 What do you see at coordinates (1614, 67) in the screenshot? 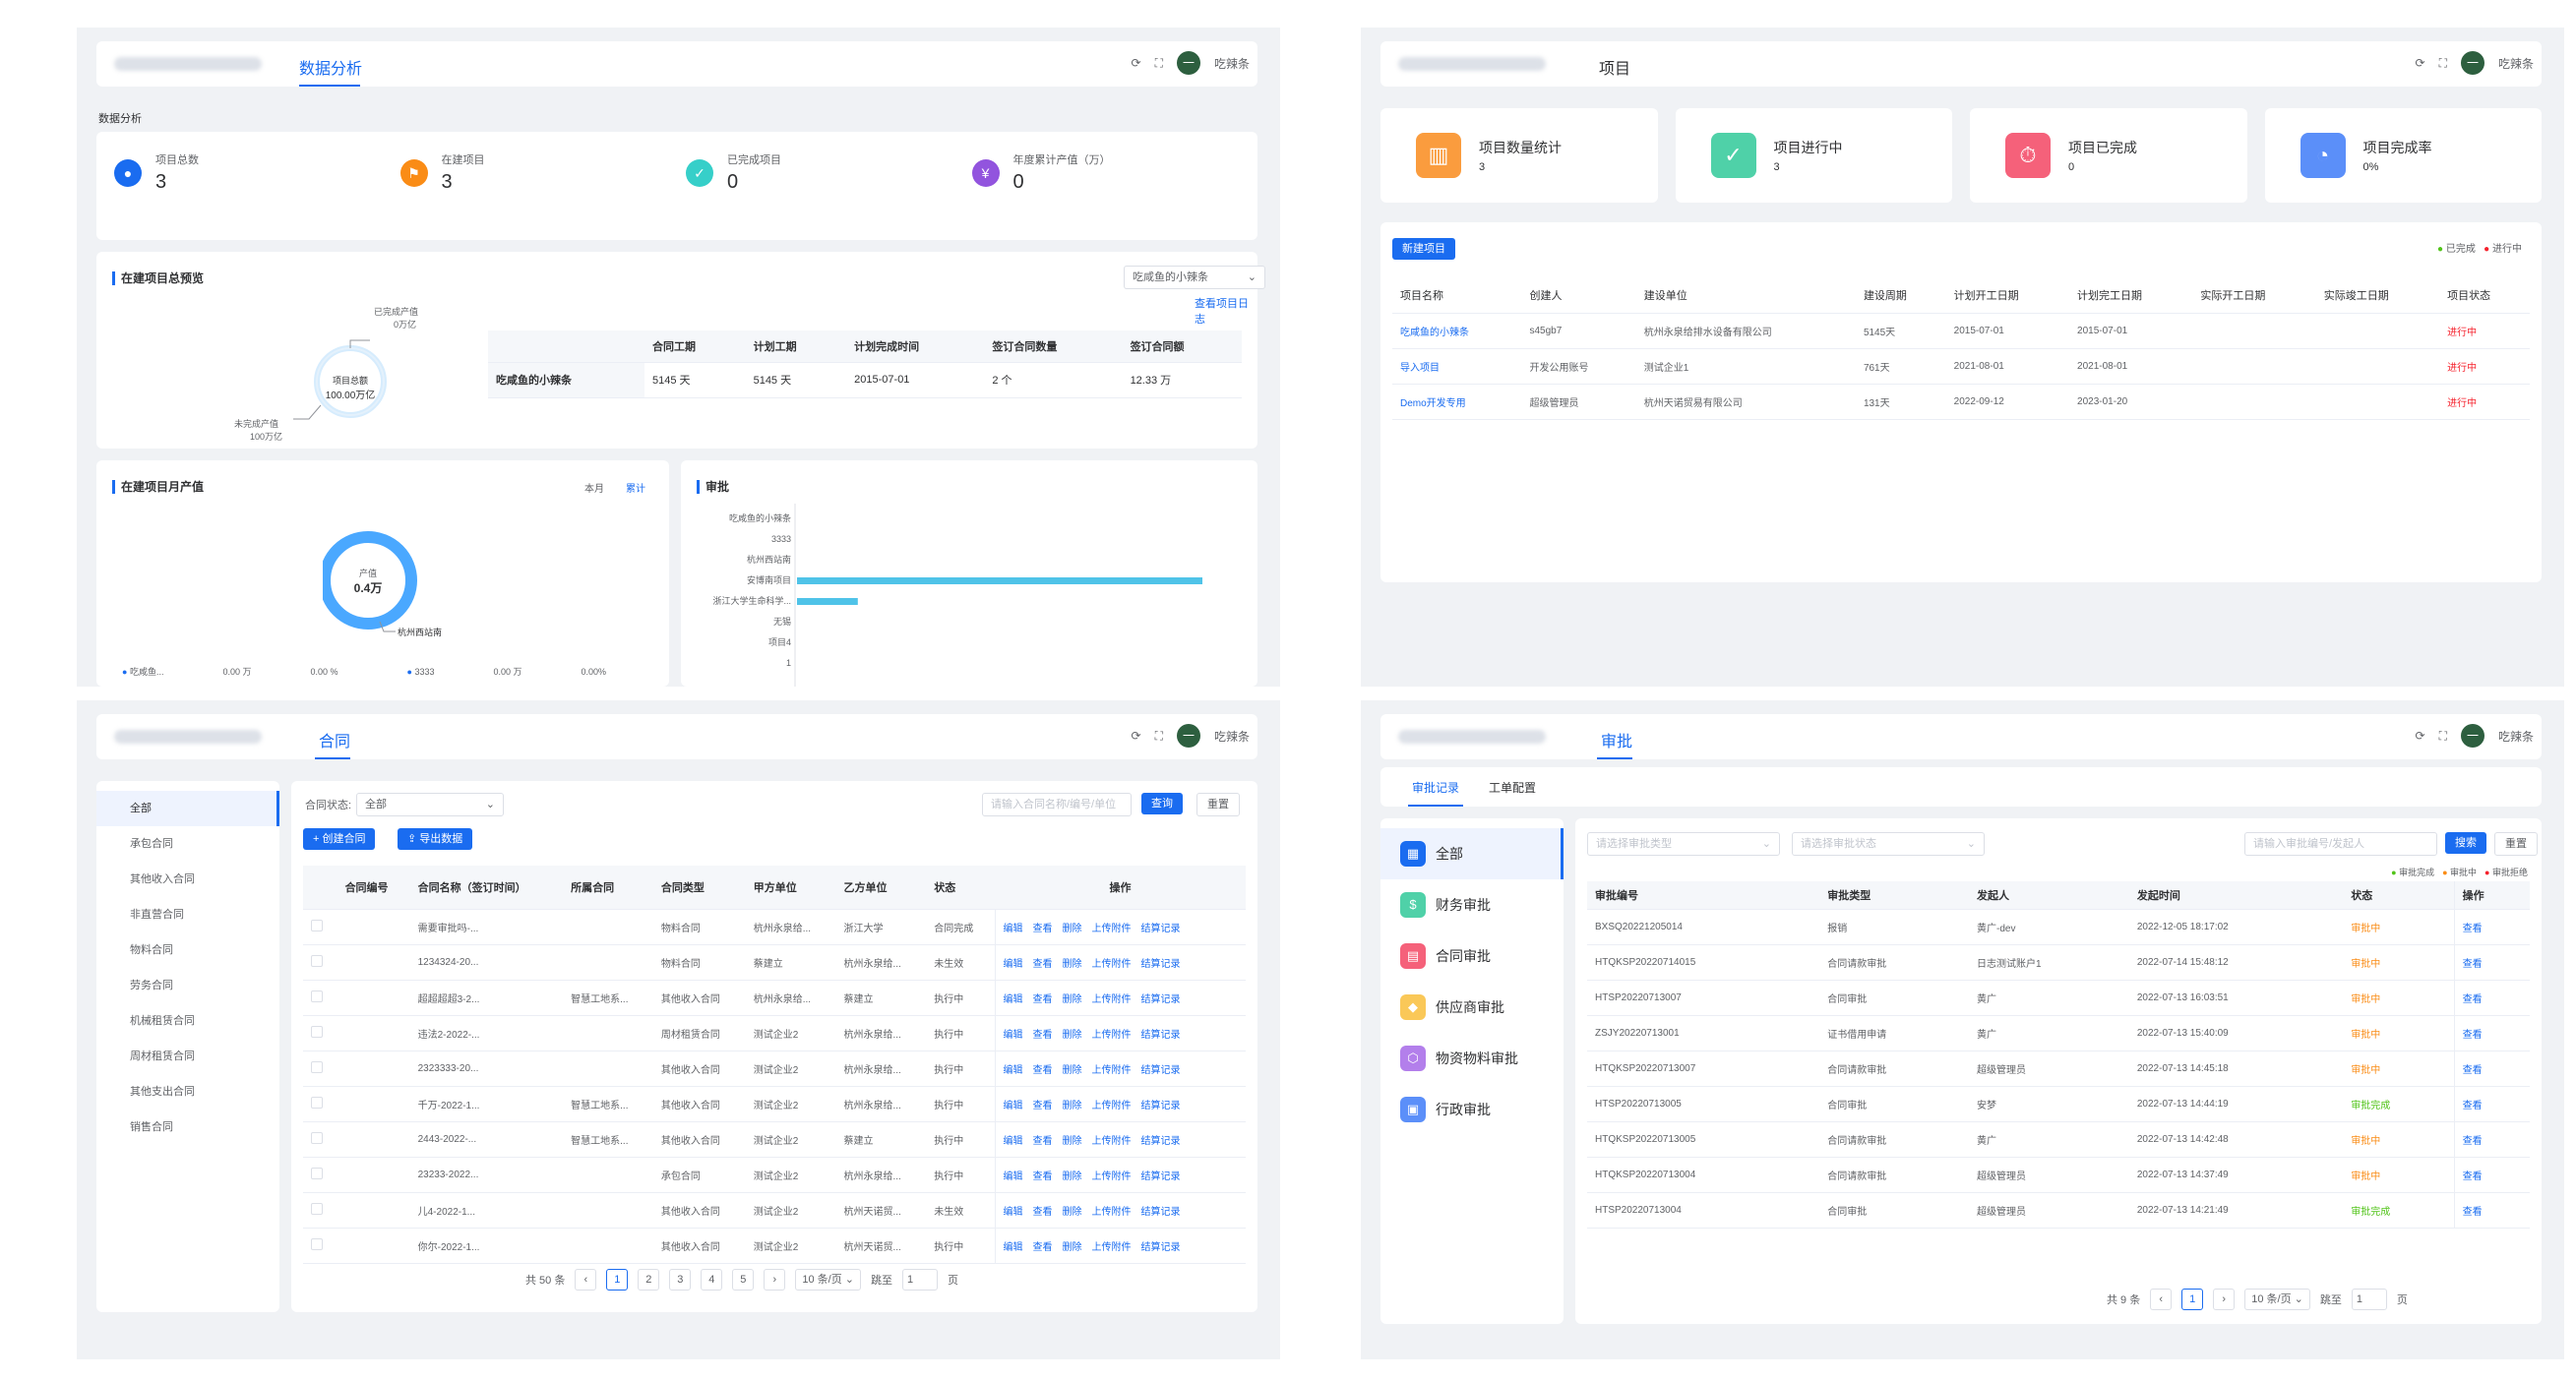
I see `page-title: 项目` at bounding box center [1614, 67].